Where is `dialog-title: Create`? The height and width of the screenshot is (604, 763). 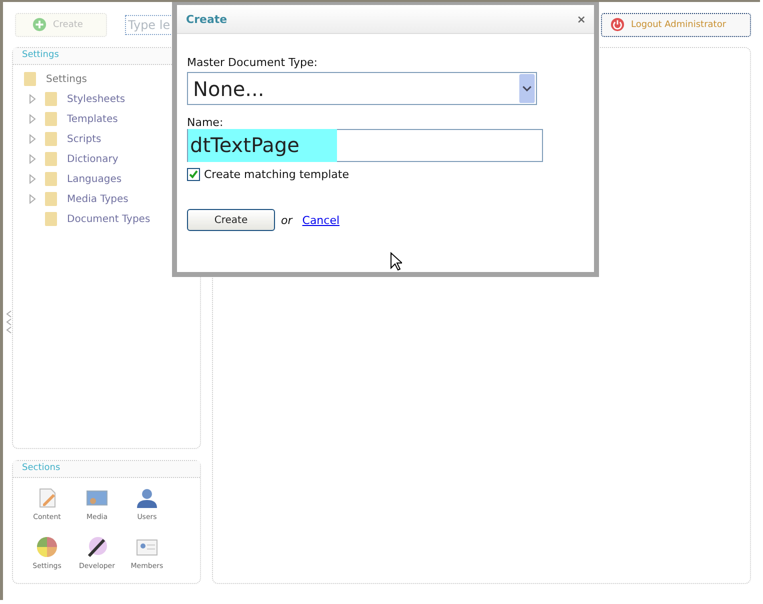
dialog-title: Create is located at coordinates (207, 19).